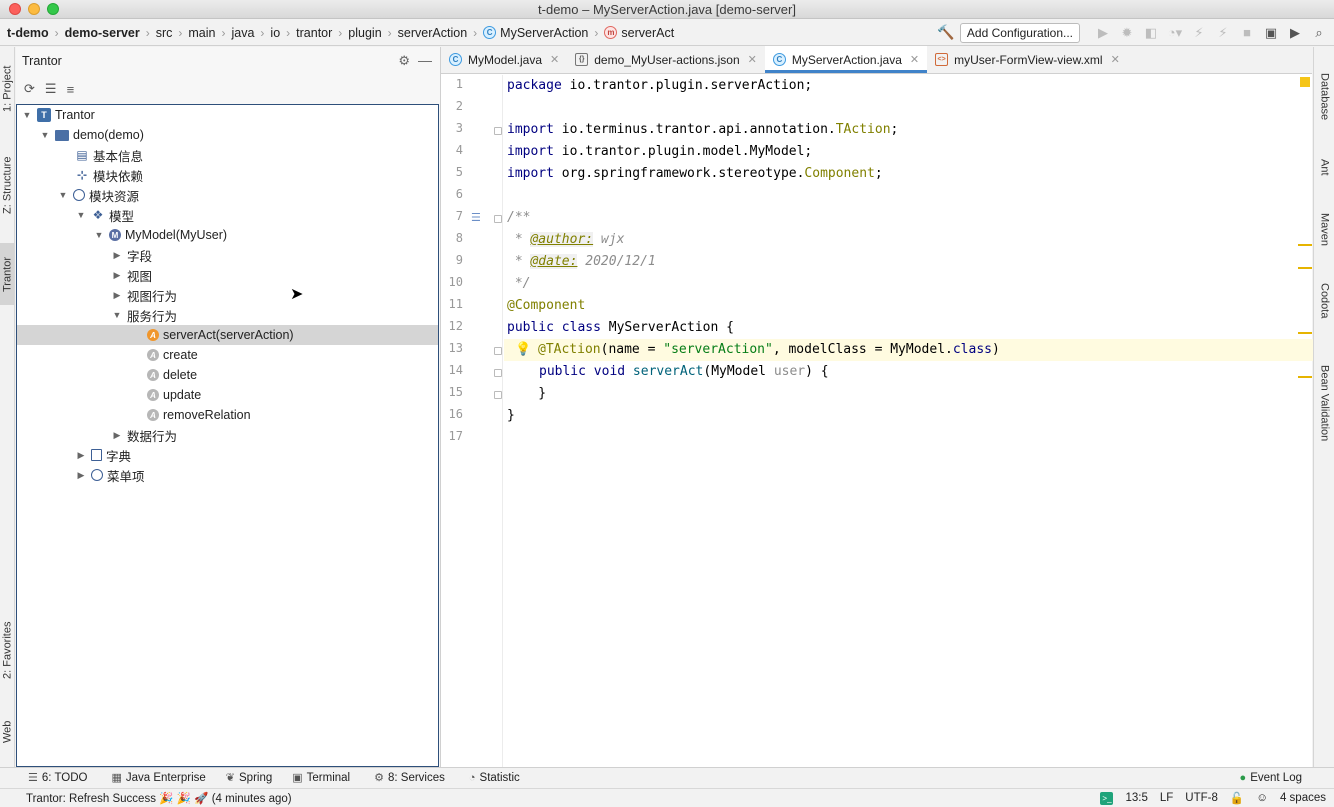  I want to click on tree-item-menu: ▶ 菜单项, so click(227, 475).